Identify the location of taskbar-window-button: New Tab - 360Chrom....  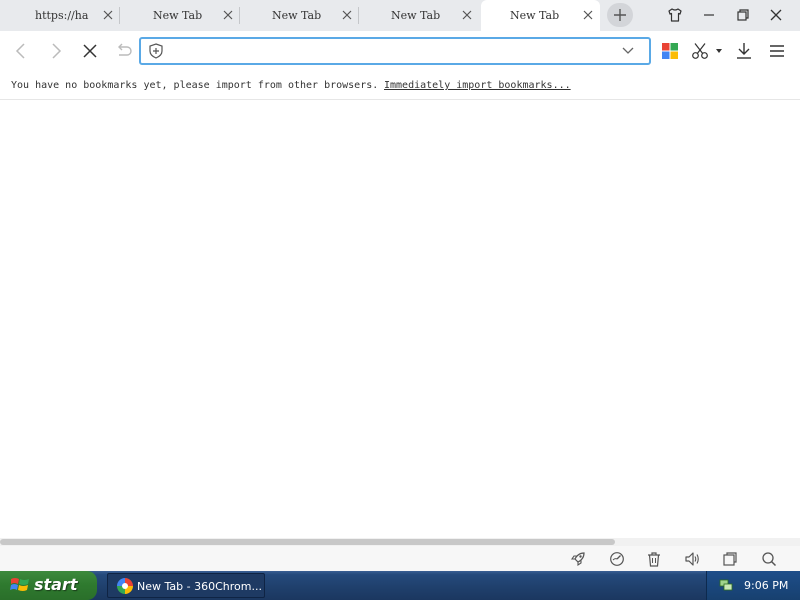
(186, 585).